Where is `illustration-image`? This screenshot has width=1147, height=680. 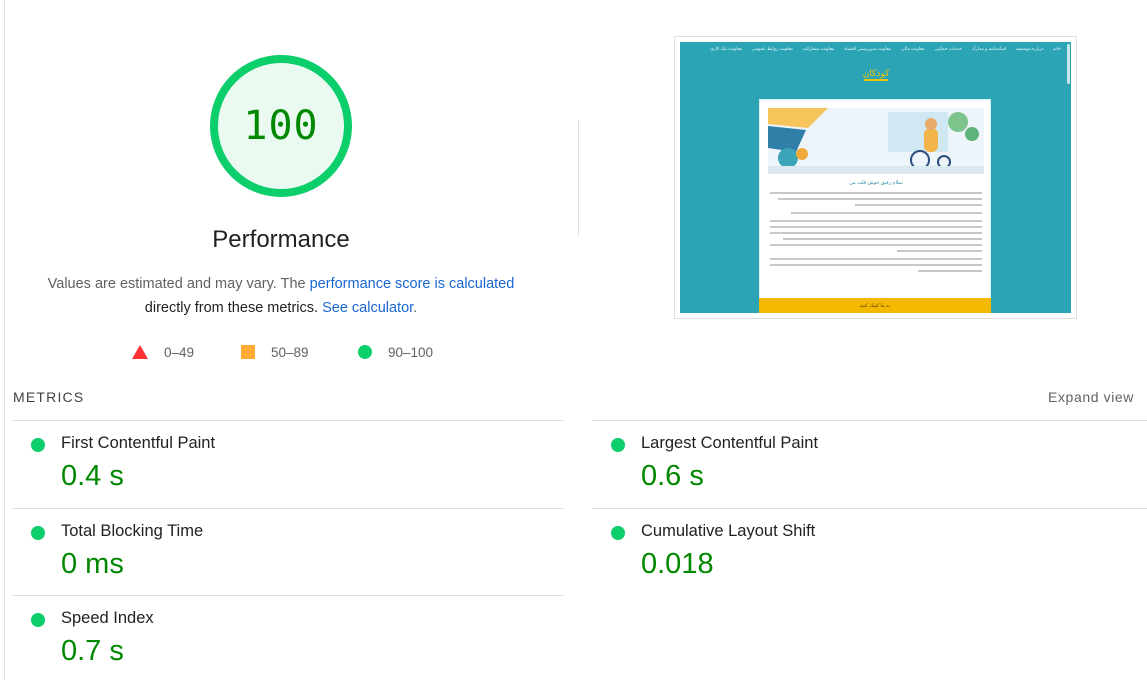 illustration-image is located at coordinates (876, 141).